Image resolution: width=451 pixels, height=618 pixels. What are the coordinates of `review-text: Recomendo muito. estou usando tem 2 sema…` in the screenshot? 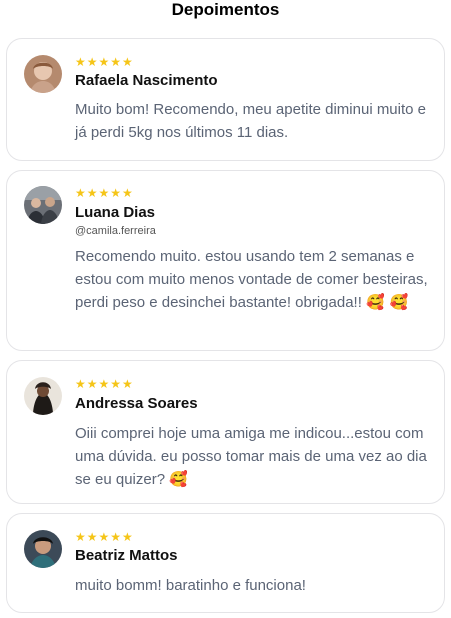 It's located at (256, 280).